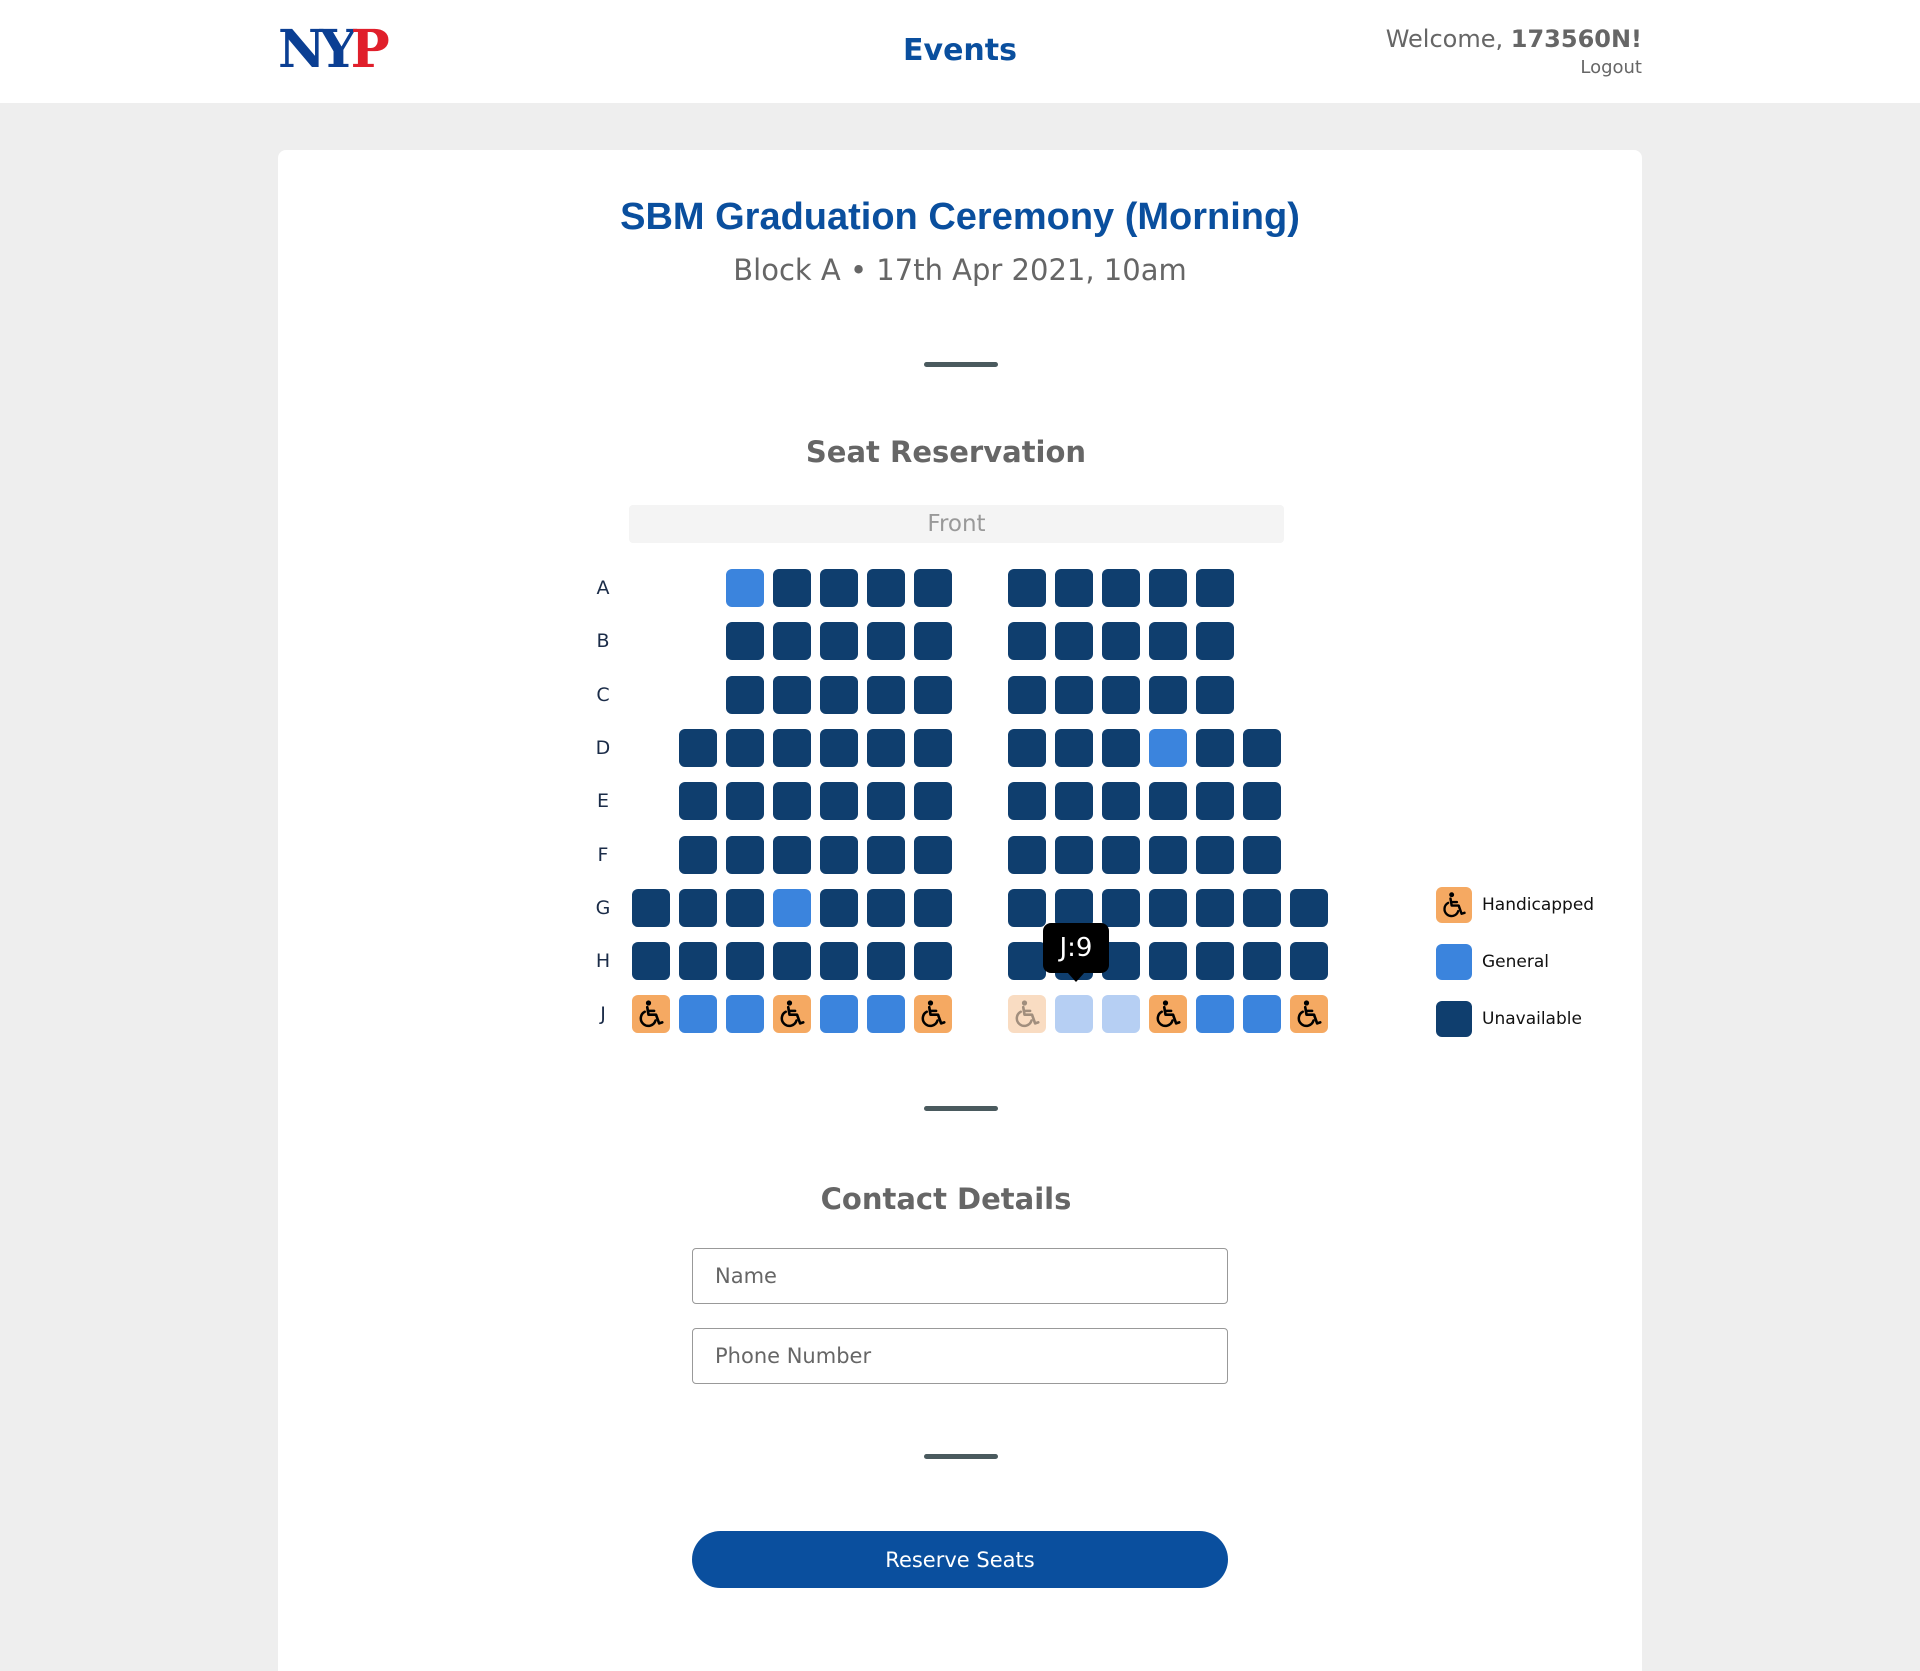 This screenshot has width=1920, height=1671. What do you see at coordinates (960, 1276) in the screenshot?
I see `name-input` at bounding box center [960, 1276].